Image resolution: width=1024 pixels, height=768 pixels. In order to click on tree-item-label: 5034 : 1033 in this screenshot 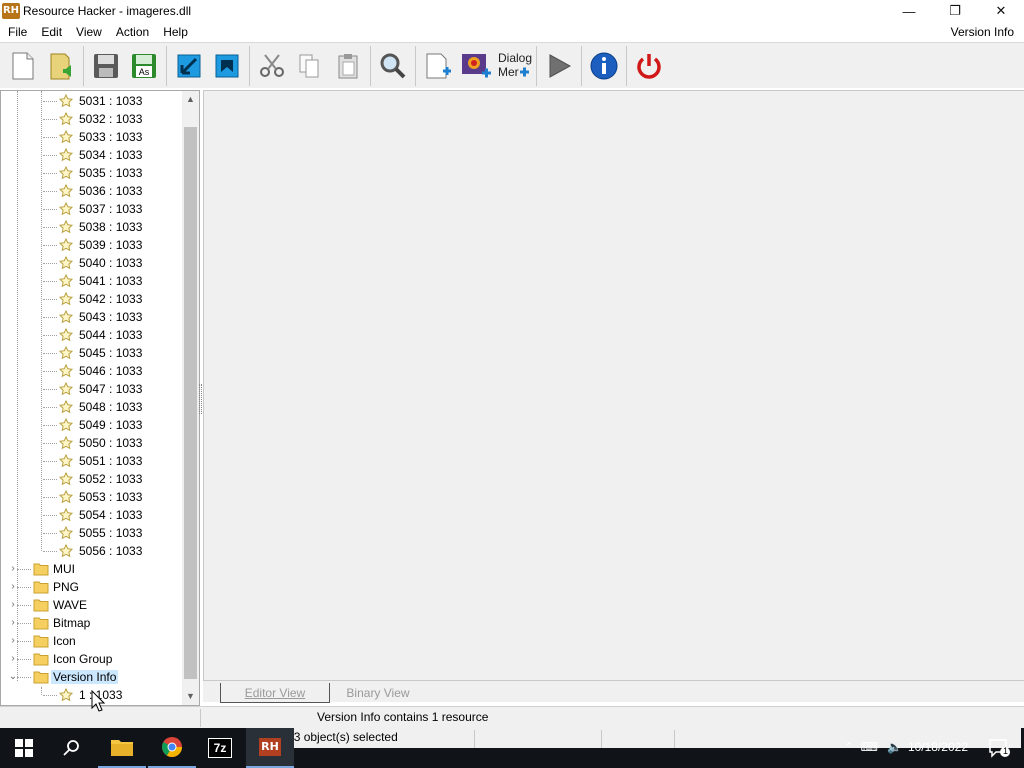, I will do `click(111, 155)`.